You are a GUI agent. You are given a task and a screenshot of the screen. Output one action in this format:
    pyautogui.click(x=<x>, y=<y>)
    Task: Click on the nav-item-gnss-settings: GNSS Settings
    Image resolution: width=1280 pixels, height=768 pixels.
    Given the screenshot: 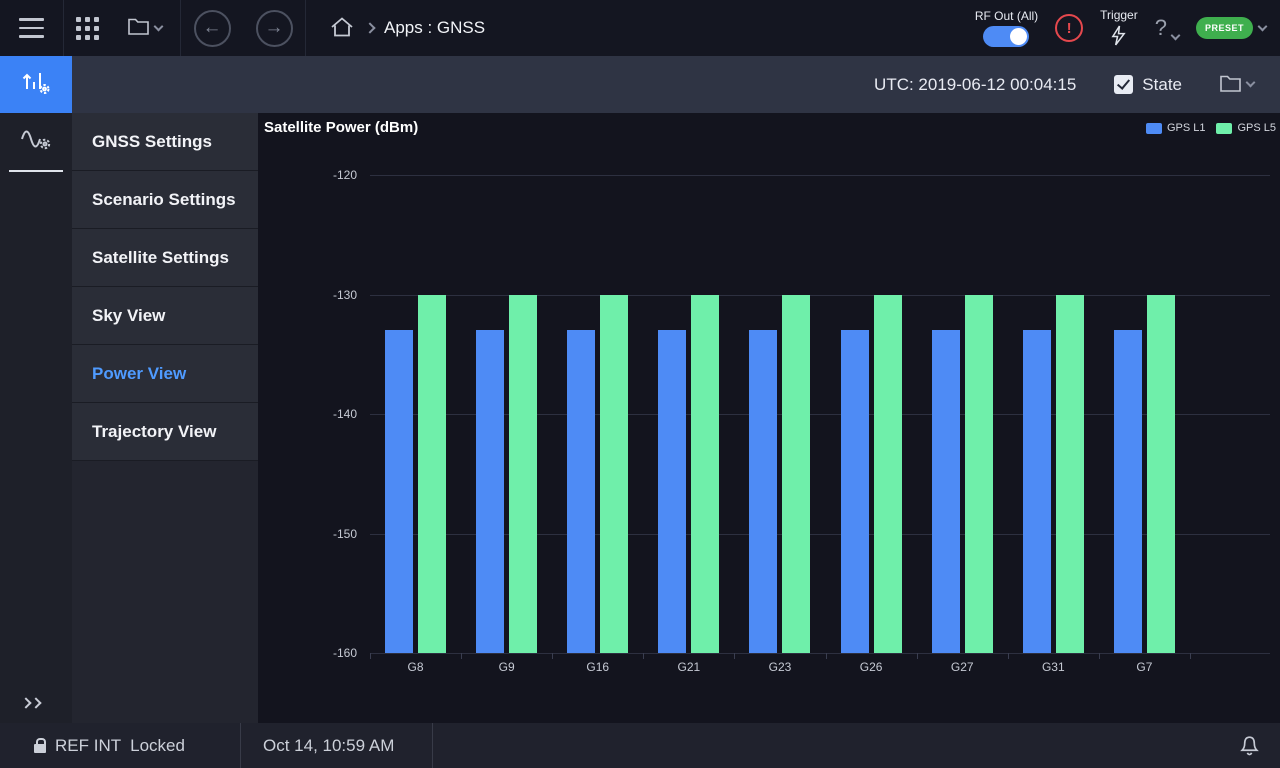 What is the action you would take?
    pyautogui.click(x=165, y=142)
    